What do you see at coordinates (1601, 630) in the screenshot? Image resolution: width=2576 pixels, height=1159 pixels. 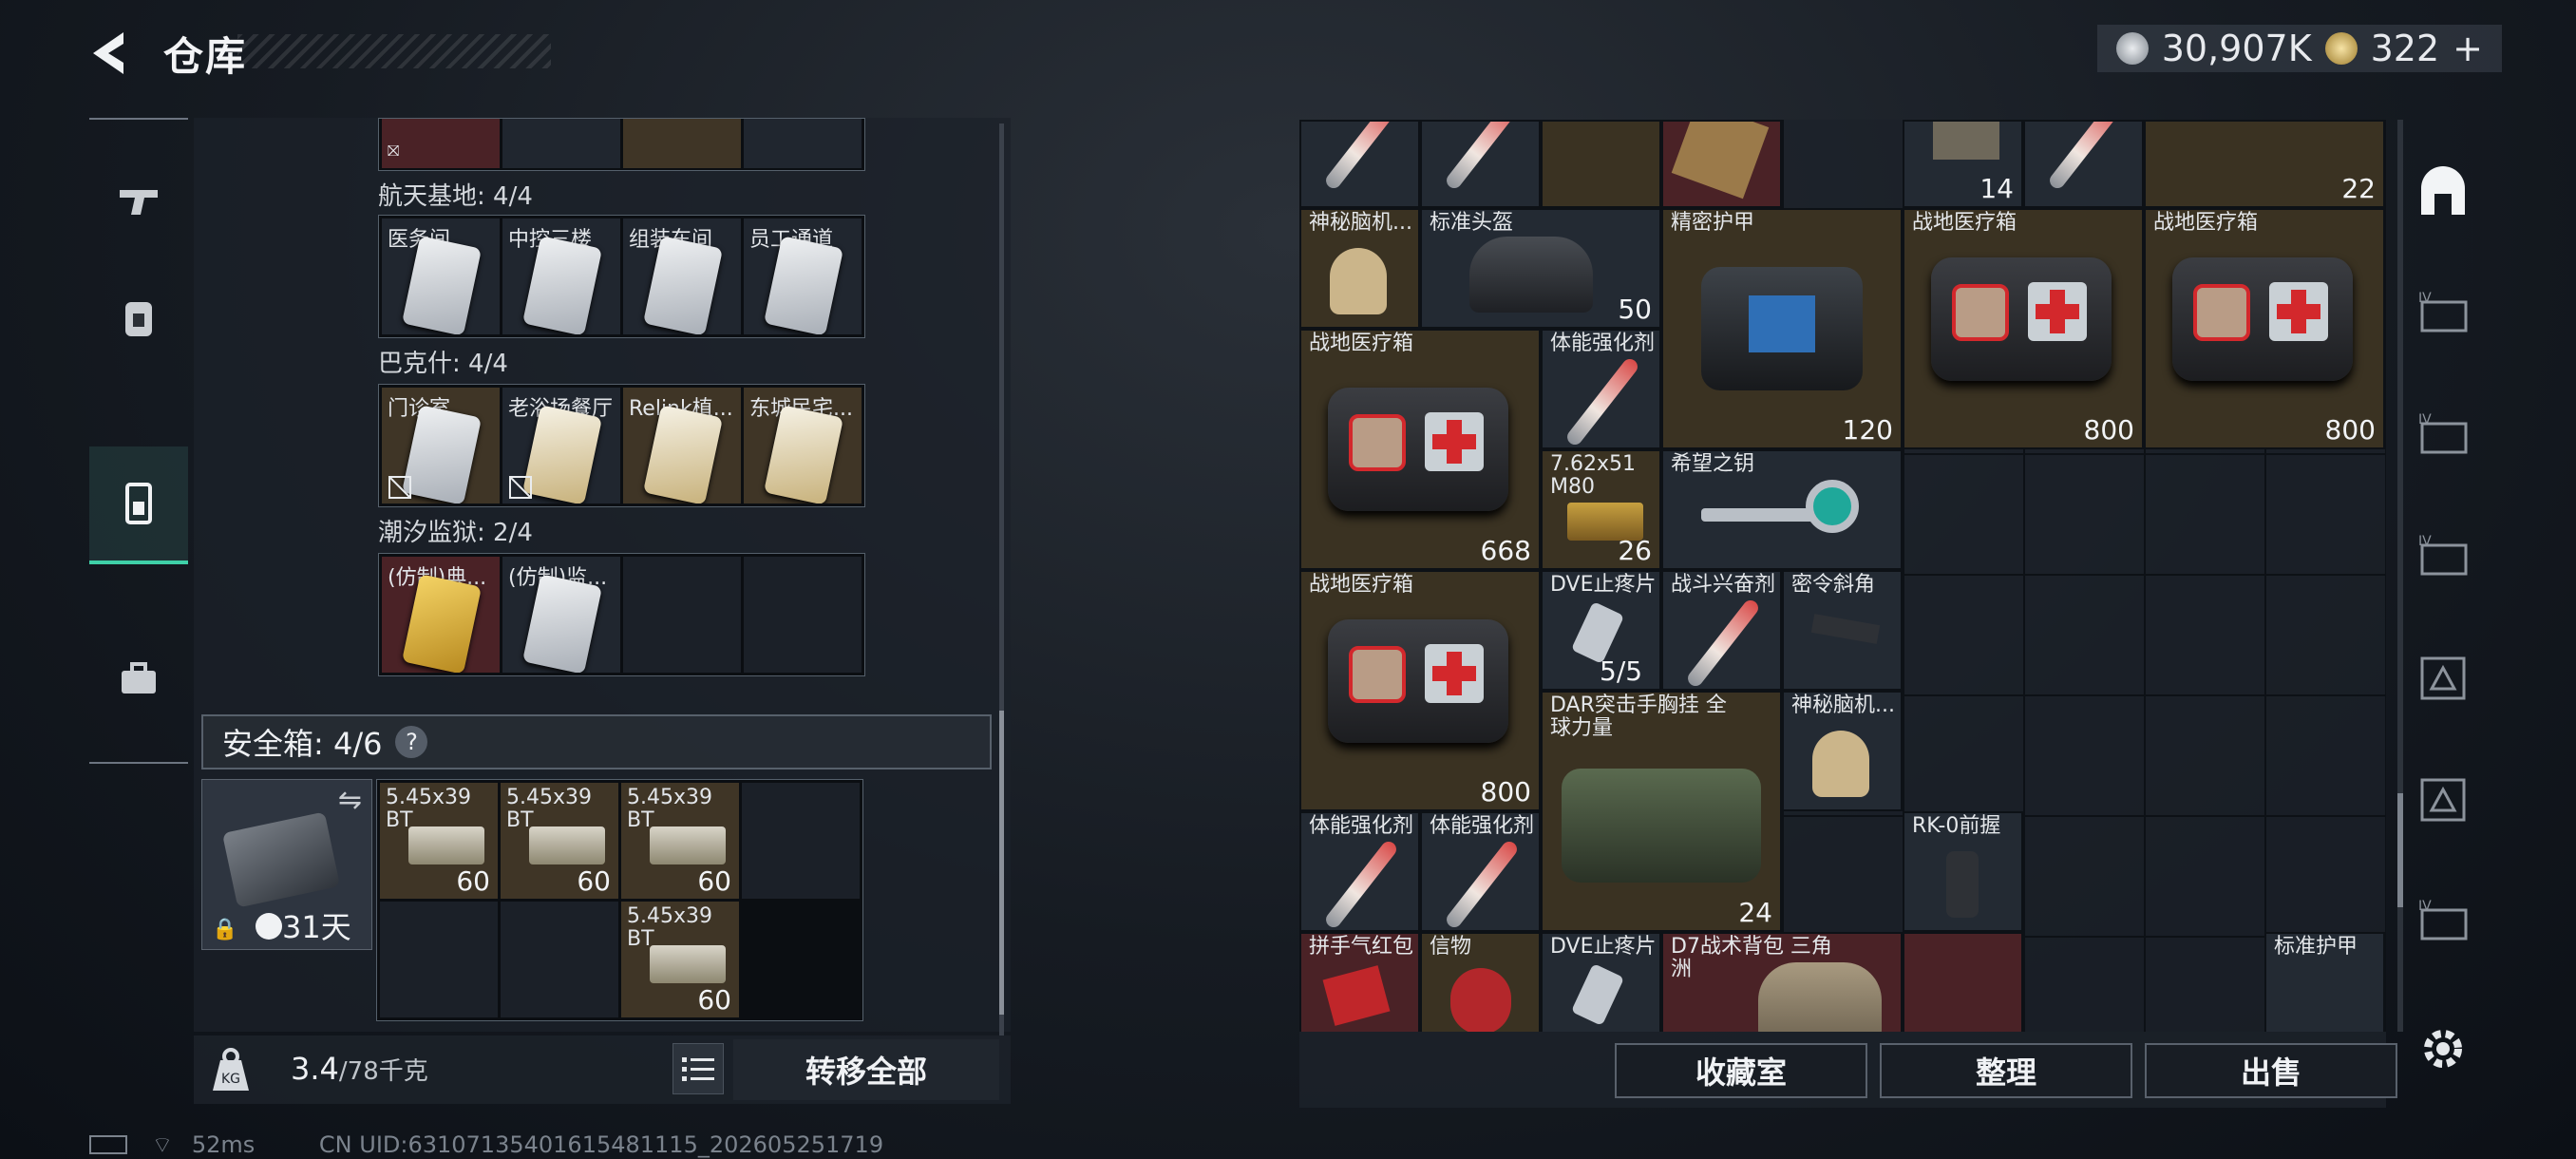 I see `inventory-item: DVE止疼片 5/5` at bounding box center [1601, 630].